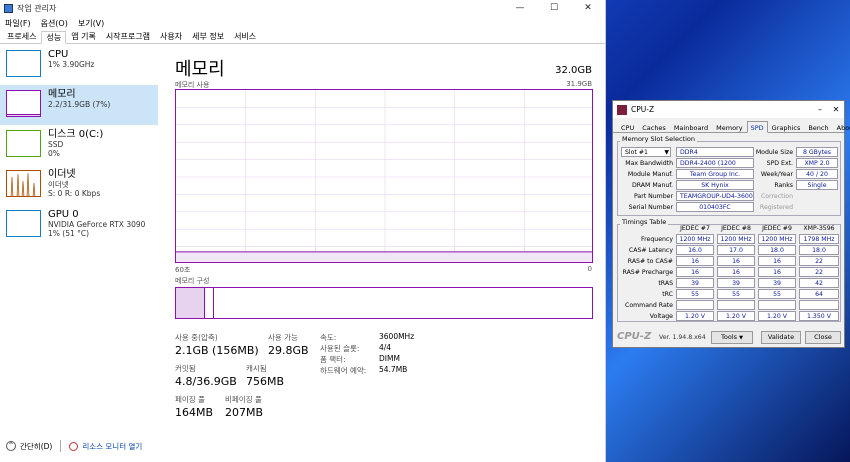  Describe the element at coordinates (786, 126) in the screenshot. I see `cpuz-tab-graphics: Graphics` at that location.